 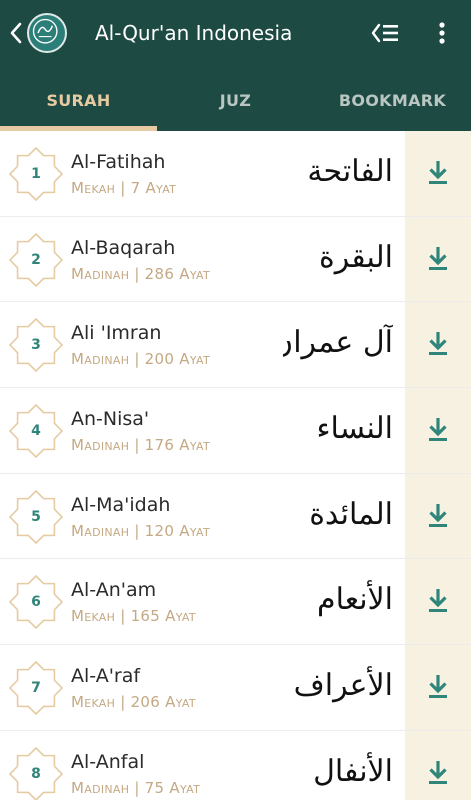 I want to click on surah-name: Al-Anfal, so click(x=108, y=761).